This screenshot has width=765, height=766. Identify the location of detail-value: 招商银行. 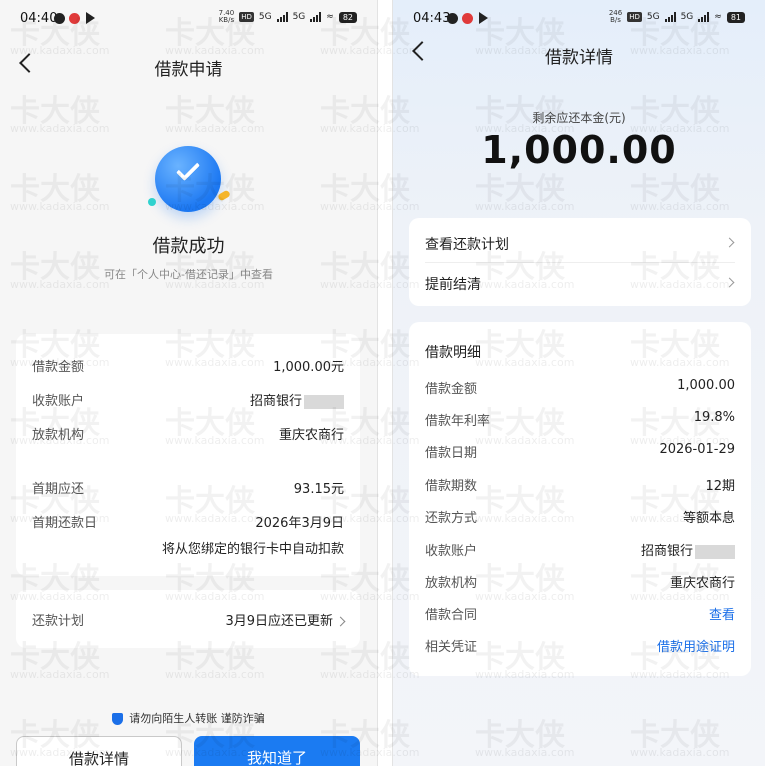
(688, 549).